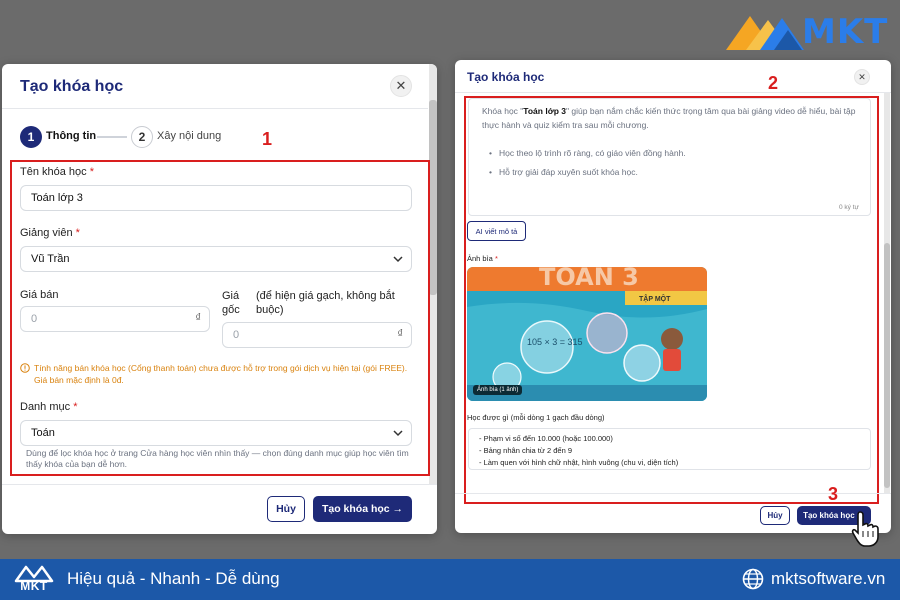  Describe the element at coordinates (216, 433) in the screenshot. I see `category-select: Toán` at that location.